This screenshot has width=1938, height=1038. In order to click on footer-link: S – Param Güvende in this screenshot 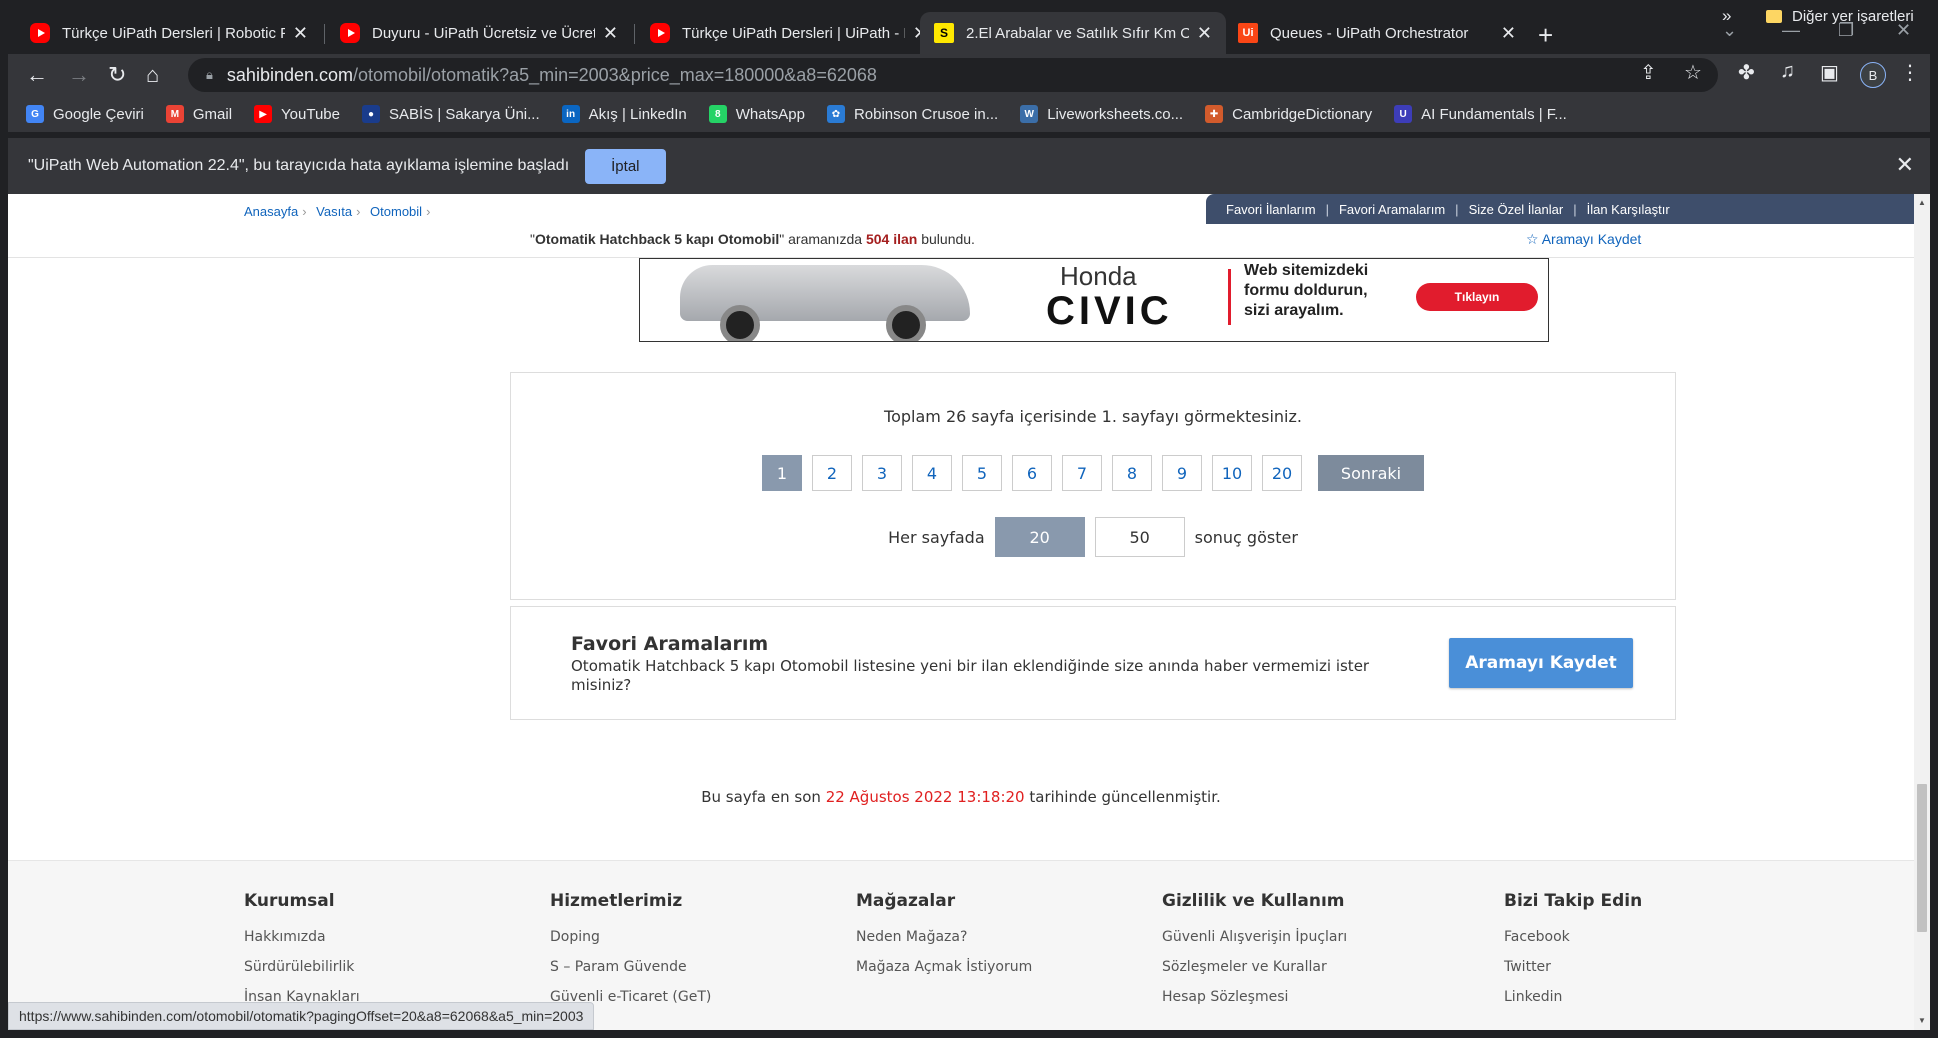, I will do `click(630, 967)`.